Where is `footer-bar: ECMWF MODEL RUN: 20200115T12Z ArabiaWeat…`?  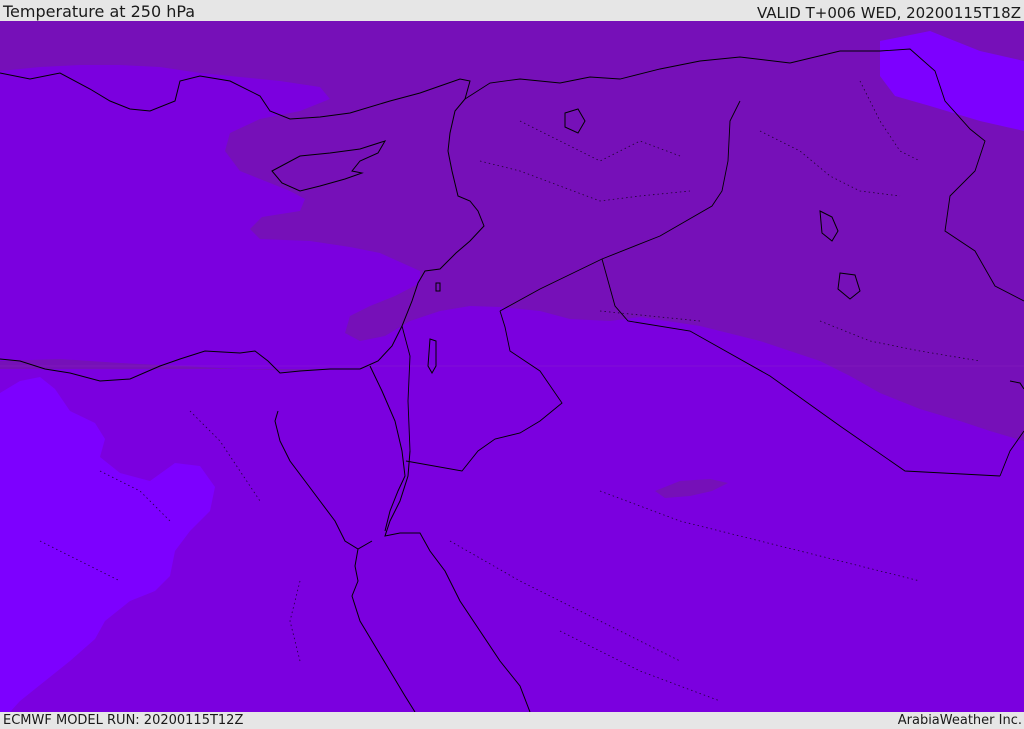 footer-bar: ECMWF MODEL RUN: 20200115T12Z ArabiaWeat… is located at coordinates (512, 720).